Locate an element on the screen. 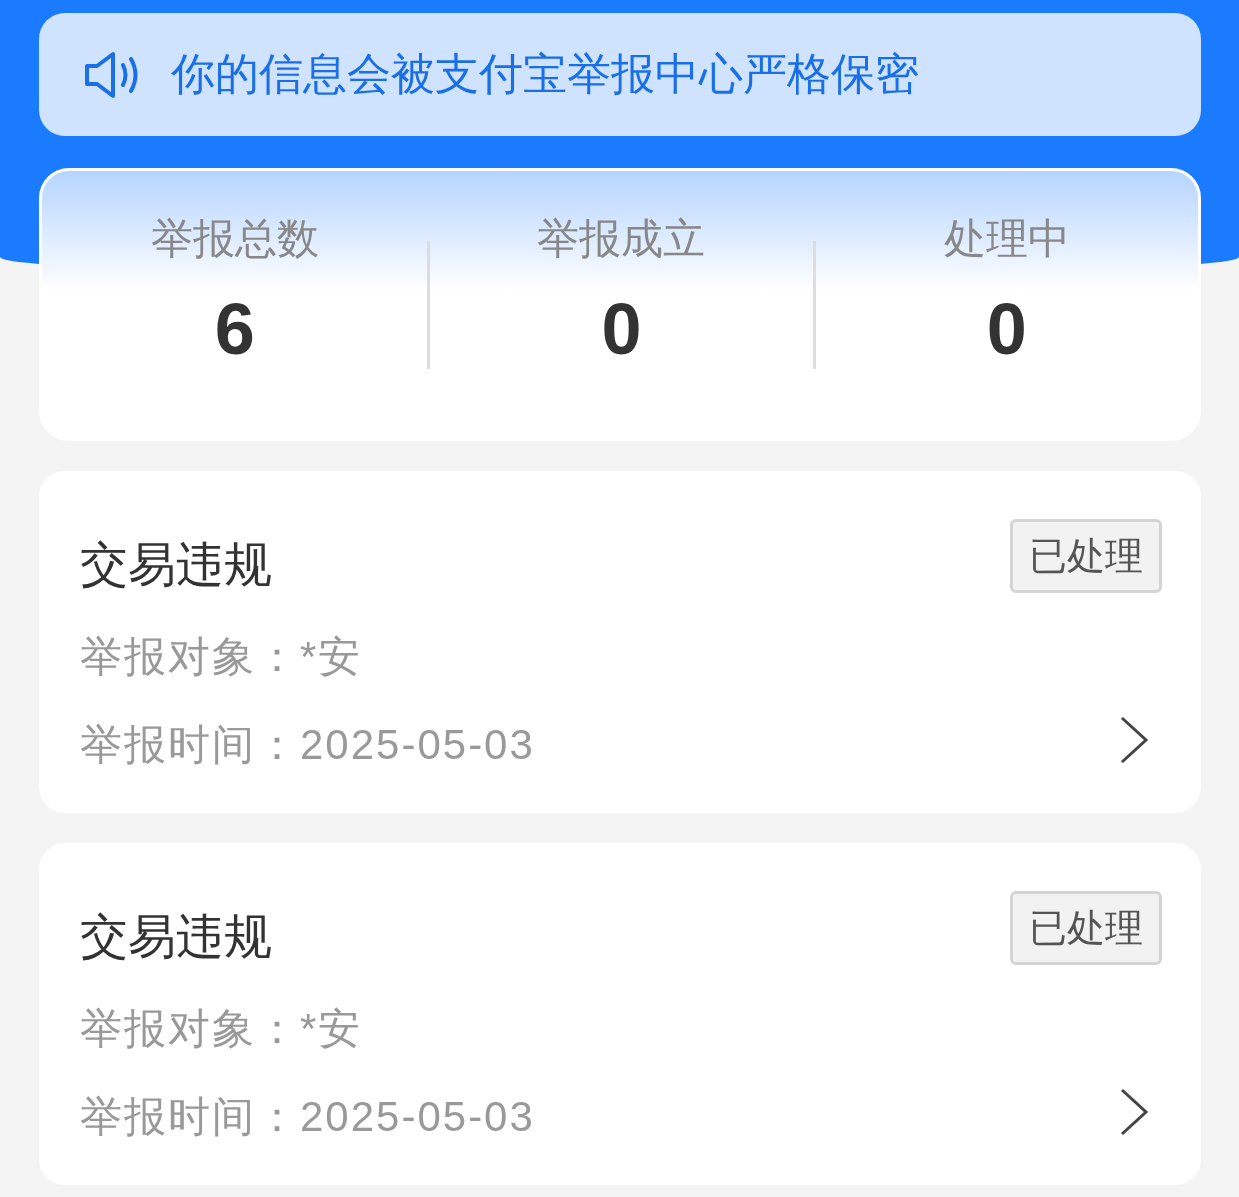 The height and width of the screenshot is (1197, 1239). notice-text: 你的信息会被支付宝举报中心严格保密 is located at coordinates (545, 74).